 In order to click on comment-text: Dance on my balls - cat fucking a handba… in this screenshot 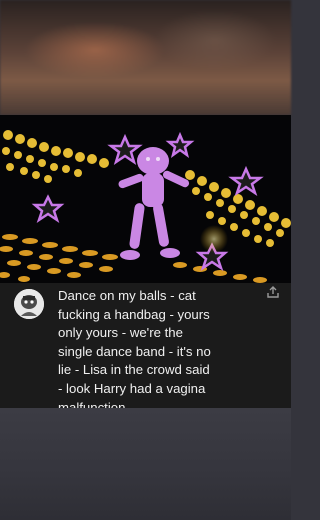, I will do `click(134, 351)`.